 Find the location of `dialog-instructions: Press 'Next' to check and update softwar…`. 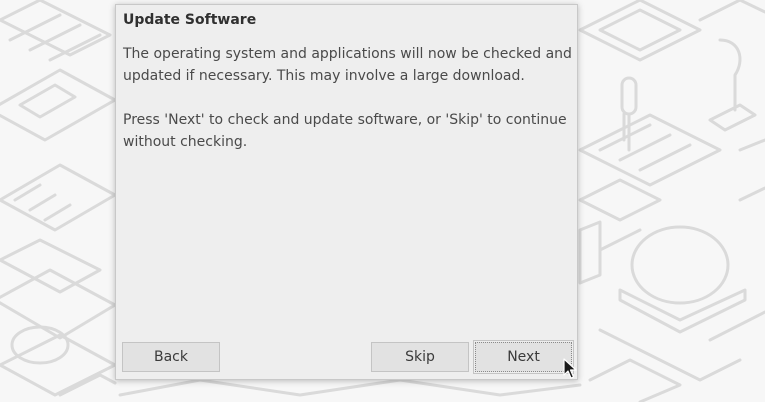

dialog-instructions: Press 'Next' to check and update softwar… is located at coordinates (345, 131).